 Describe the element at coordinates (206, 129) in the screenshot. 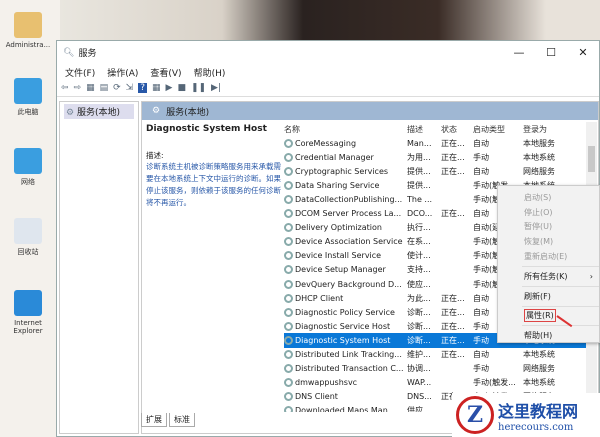

I see `service-name: Diagnostic System Host` at that location.